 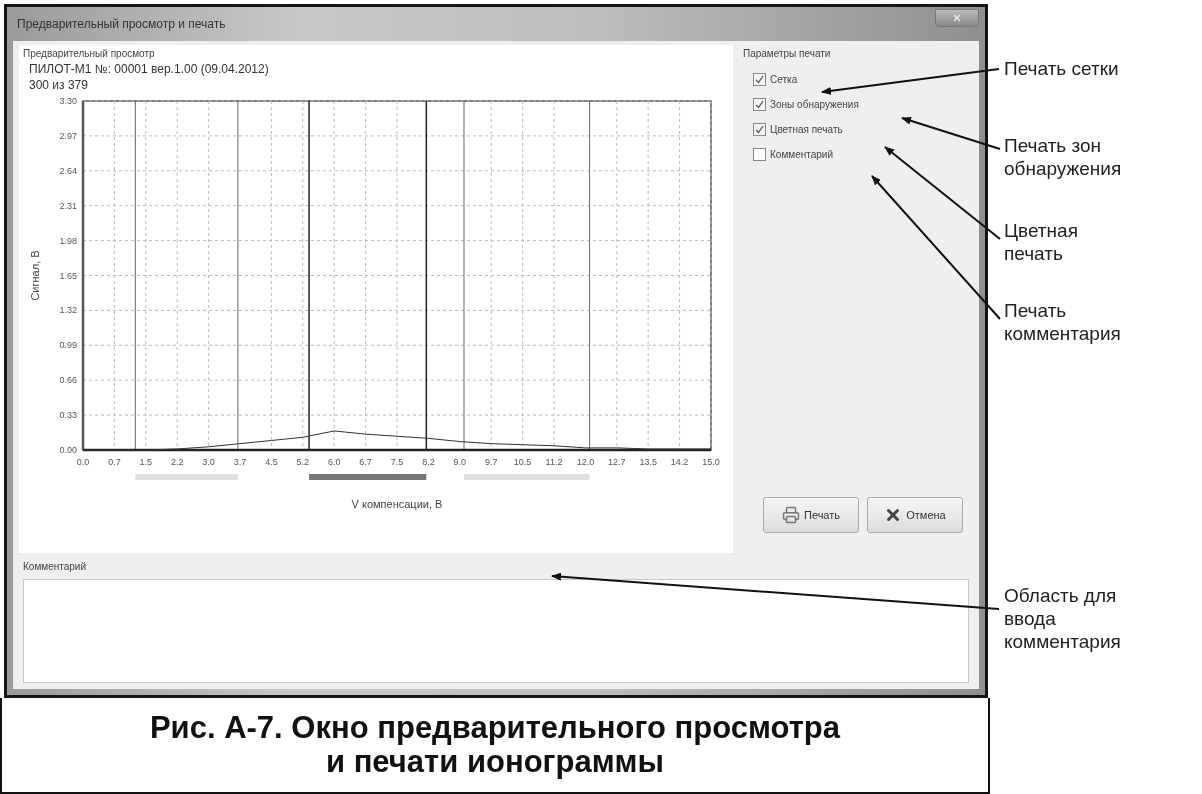 I want to click on x-tick-label: 14.2, so click(x=679, y=462).